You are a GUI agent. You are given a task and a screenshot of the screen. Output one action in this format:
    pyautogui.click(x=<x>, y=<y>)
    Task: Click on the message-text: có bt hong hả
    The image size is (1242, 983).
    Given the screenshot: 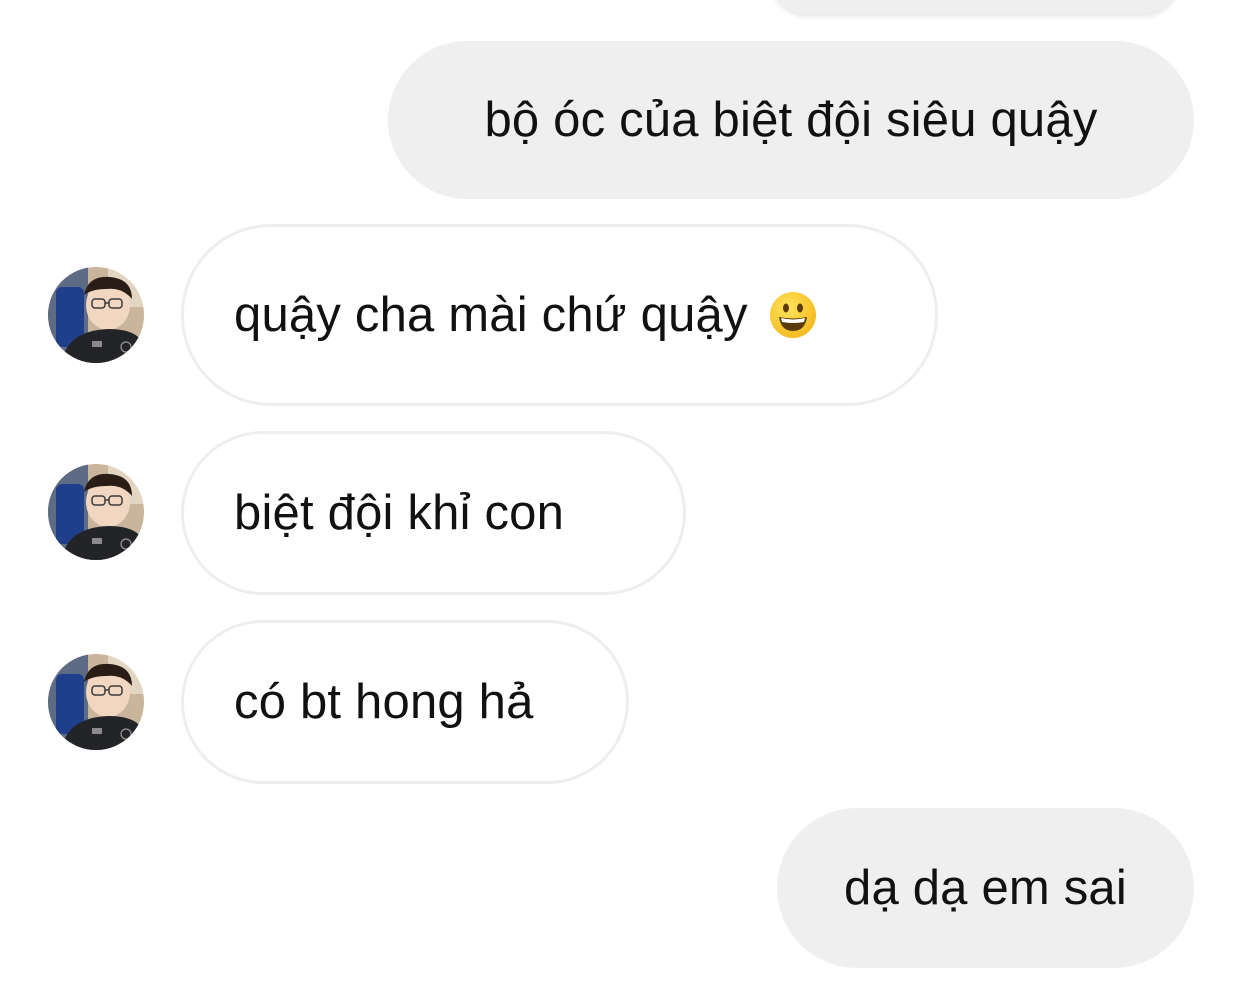 What is the action you would take?
    pyautogui.click(x=384, y=702)
    